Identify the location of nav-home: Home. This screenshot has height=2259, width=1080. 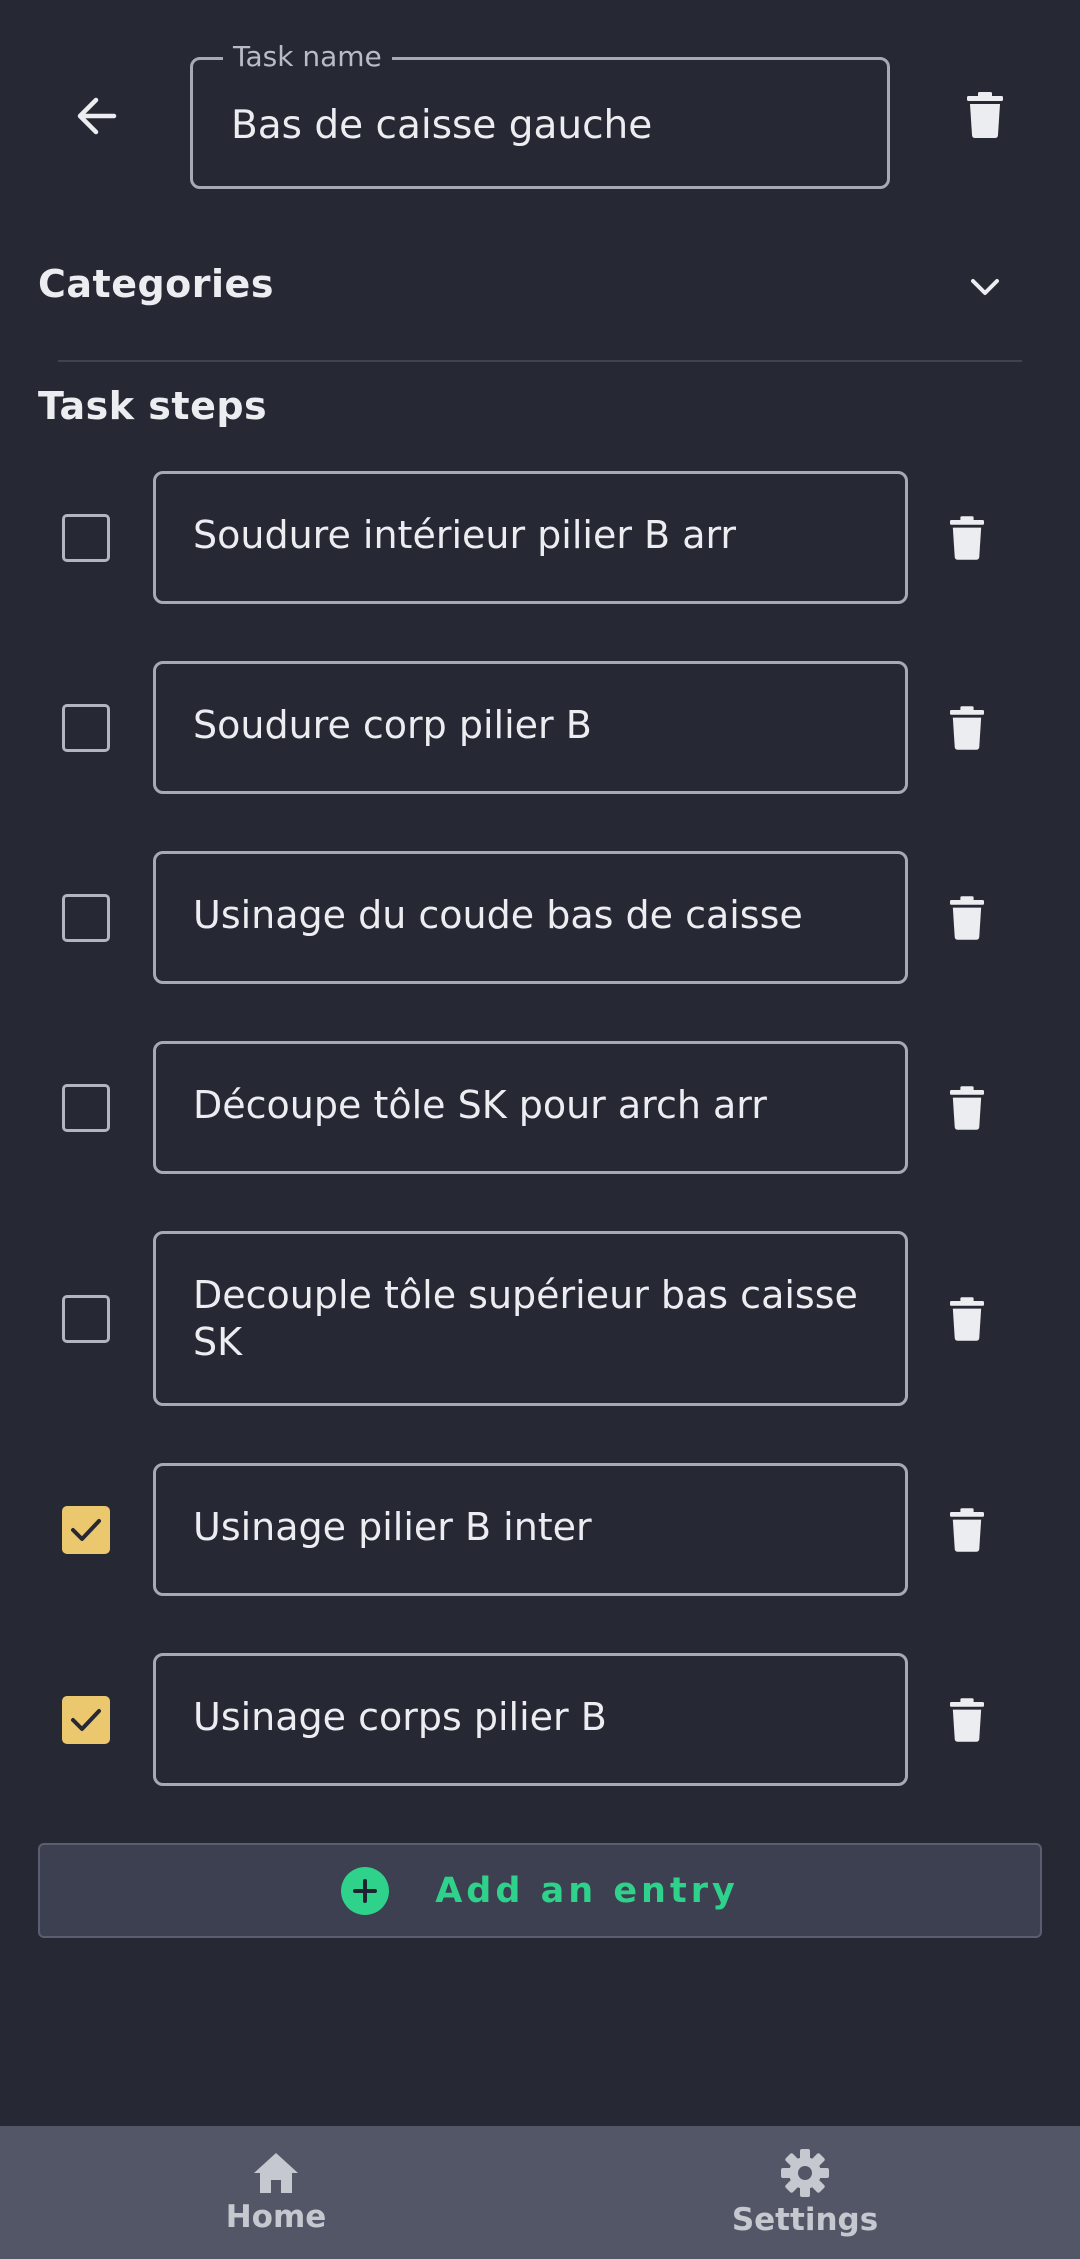
(276, 2192).